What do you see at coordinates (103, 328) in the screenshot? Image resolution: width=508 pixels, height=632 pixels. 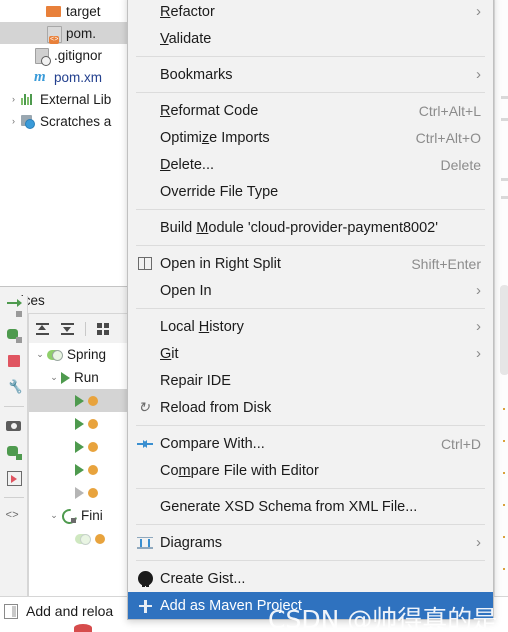 I see `group-by-icon` at bounding box center [103, 328].